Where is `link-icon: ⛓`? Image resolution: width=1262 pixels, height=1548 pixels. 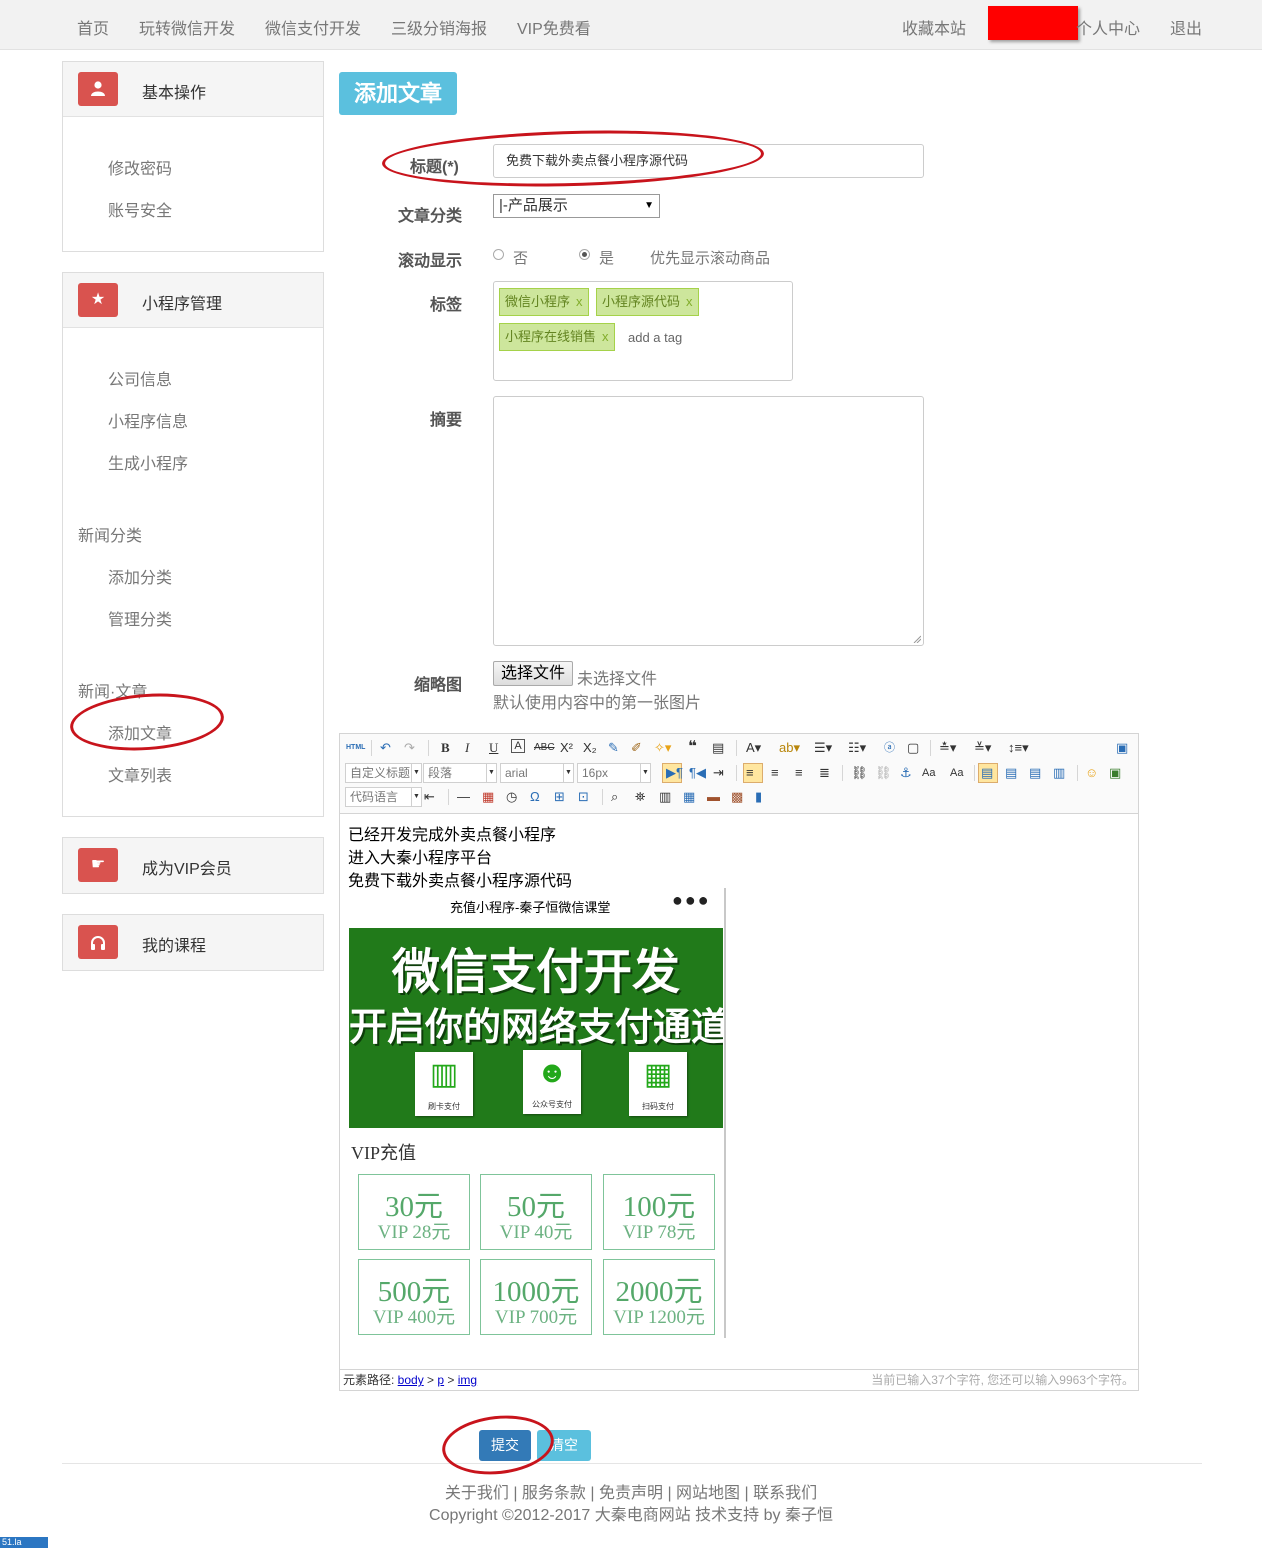 link-icon: ⛓ is located at coordinates (859, 773).